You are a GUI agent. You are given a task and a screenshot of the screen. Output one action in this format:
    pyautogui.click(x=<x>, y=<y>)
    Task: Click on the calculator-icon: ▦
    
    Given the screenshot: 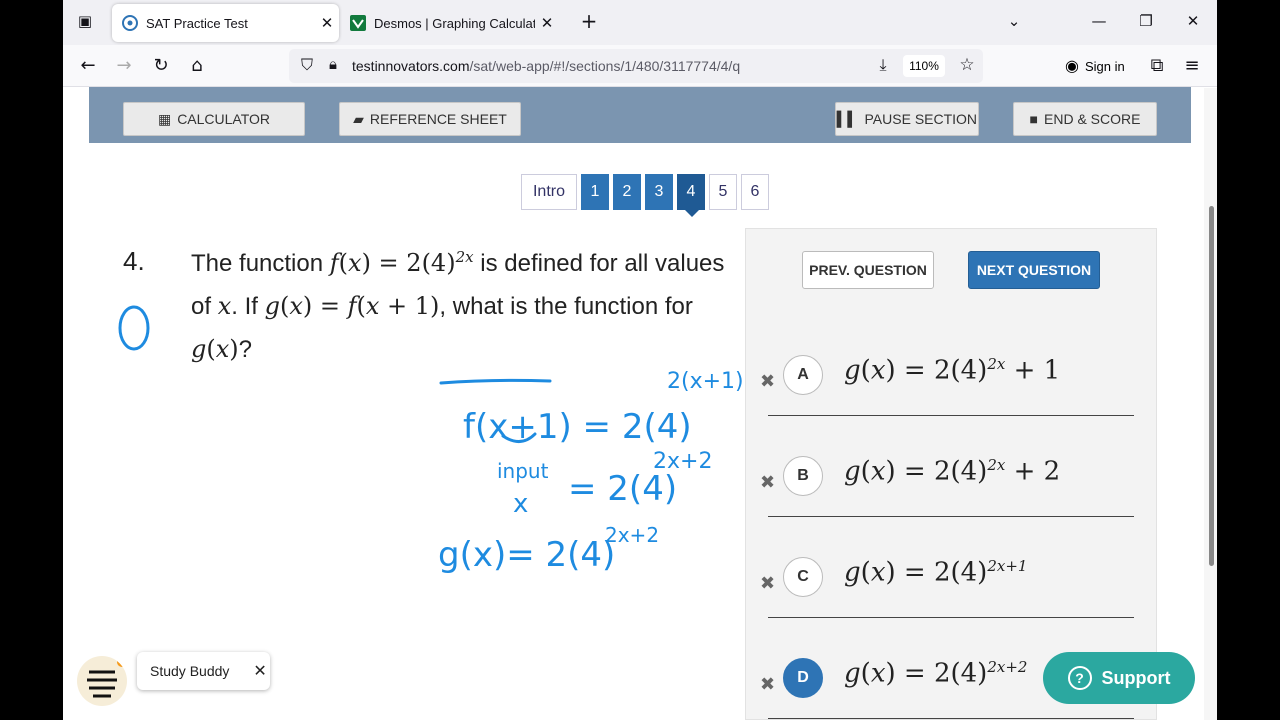 What is the action you would take?
    pyautogui.click(x=164, y=118)
    